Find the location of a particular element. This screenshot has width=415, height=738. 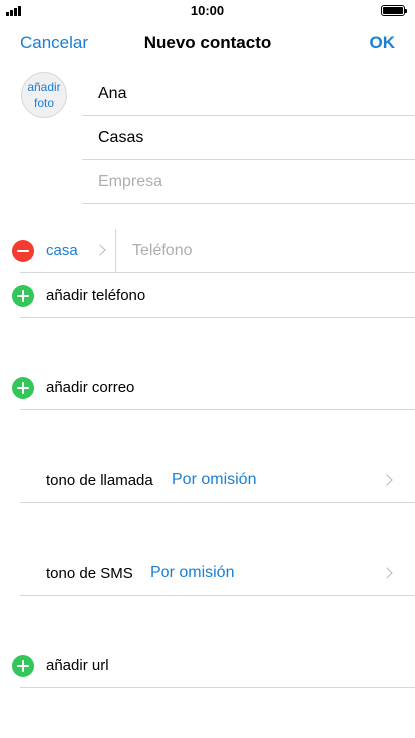

sms-tone-row: tono de SMS Por omisión is located at coordinates (207, 574).